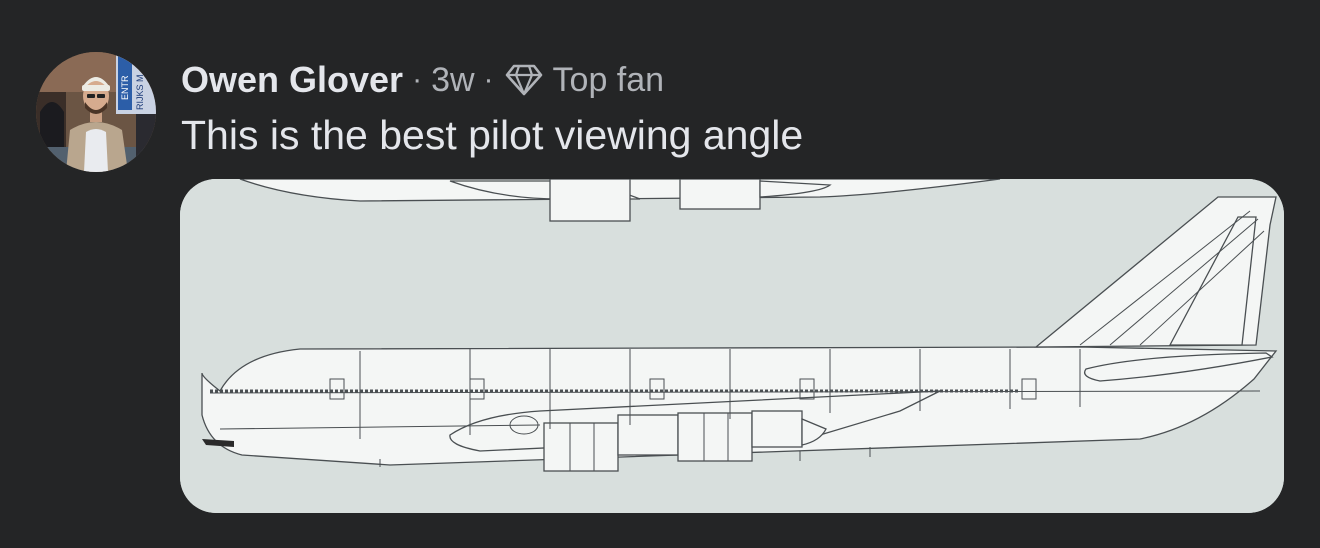  Describe the element at coordinates (125, 87) in the screenshot. I see `sign-text-1: ENTR` at that location.